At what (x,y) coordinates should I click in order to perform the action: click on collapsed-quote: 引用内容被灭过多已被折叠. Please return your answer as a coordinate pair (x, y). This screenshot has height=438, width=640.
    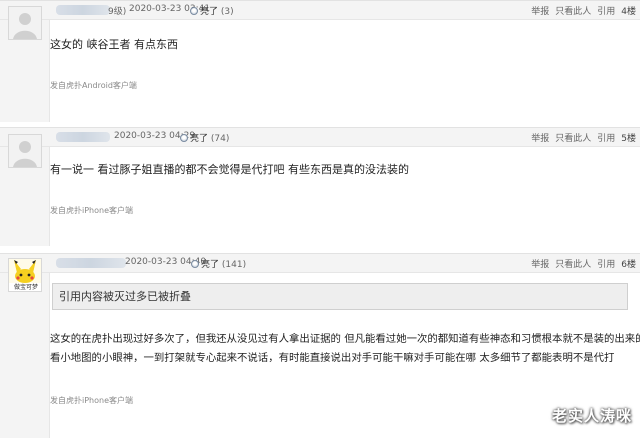
    Looking at the image, I should click on (340, 296).